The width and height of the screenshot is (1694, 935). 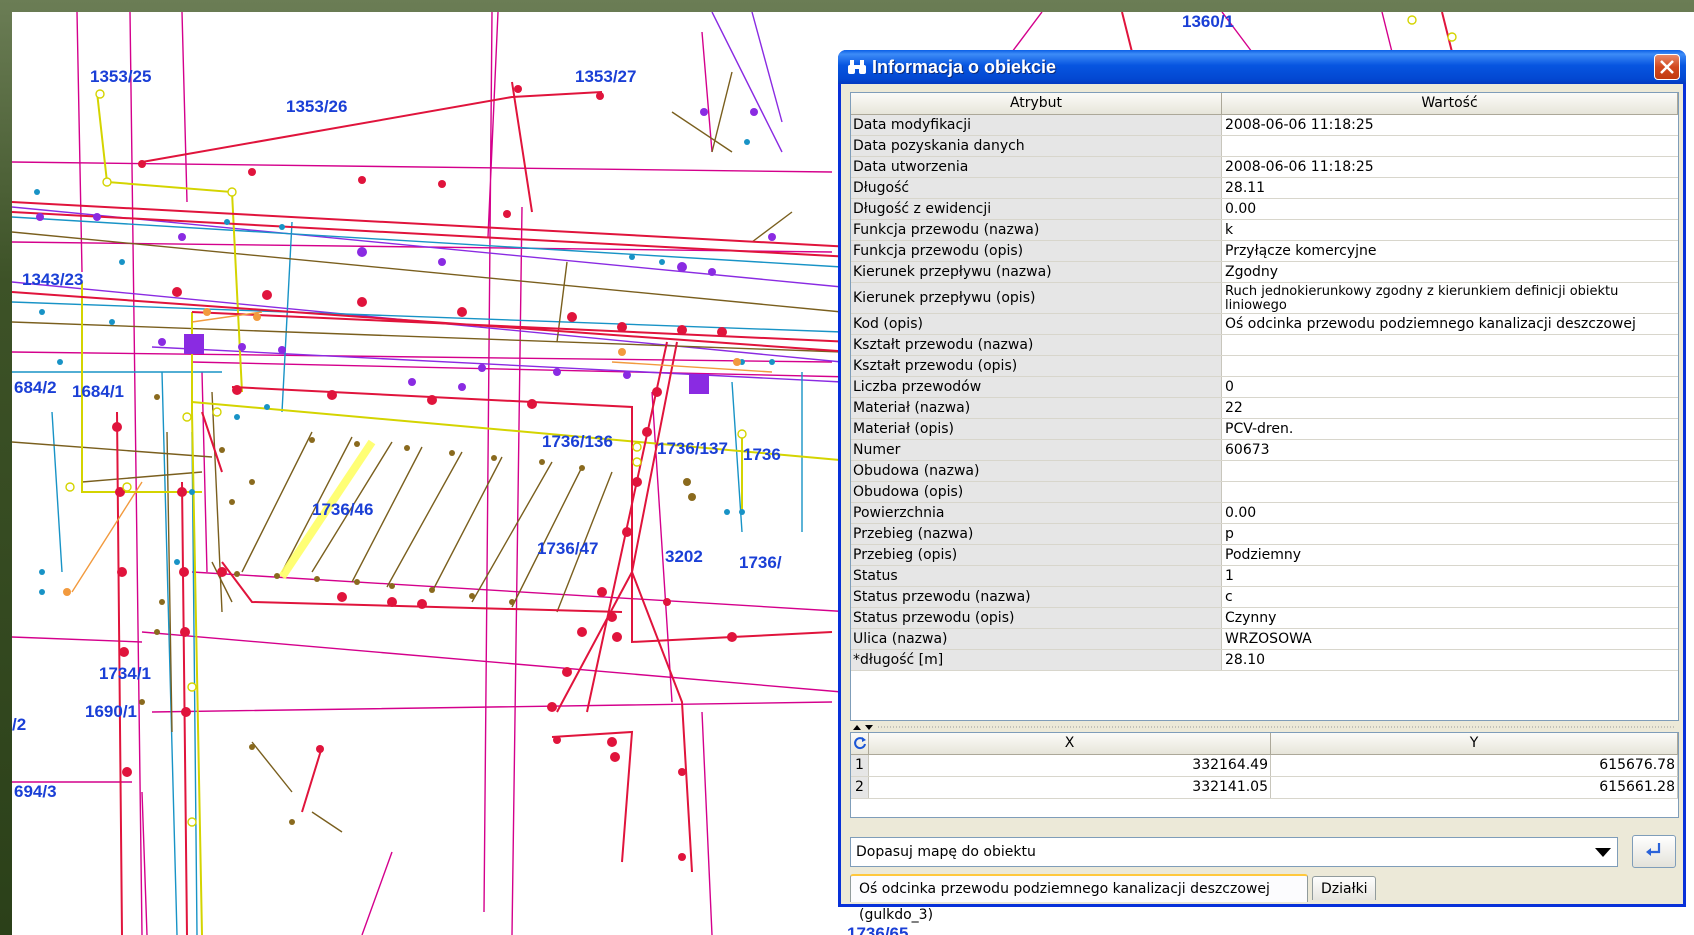 What do you see at coordinates (317, 106) in the screenshot?
I see `parcel-label: 1353/26` at bounding box center [317, 106].